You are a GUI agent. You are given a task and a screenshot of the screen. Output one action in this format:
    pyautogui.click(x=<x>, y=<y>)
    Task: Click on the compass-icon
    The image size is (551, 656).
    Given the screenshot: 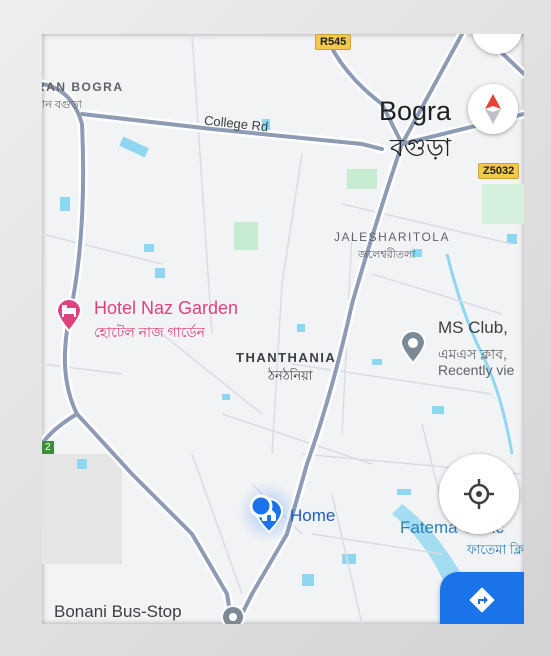 What is the action you would take?
    pyautogui.click(x=493, y=109)
    